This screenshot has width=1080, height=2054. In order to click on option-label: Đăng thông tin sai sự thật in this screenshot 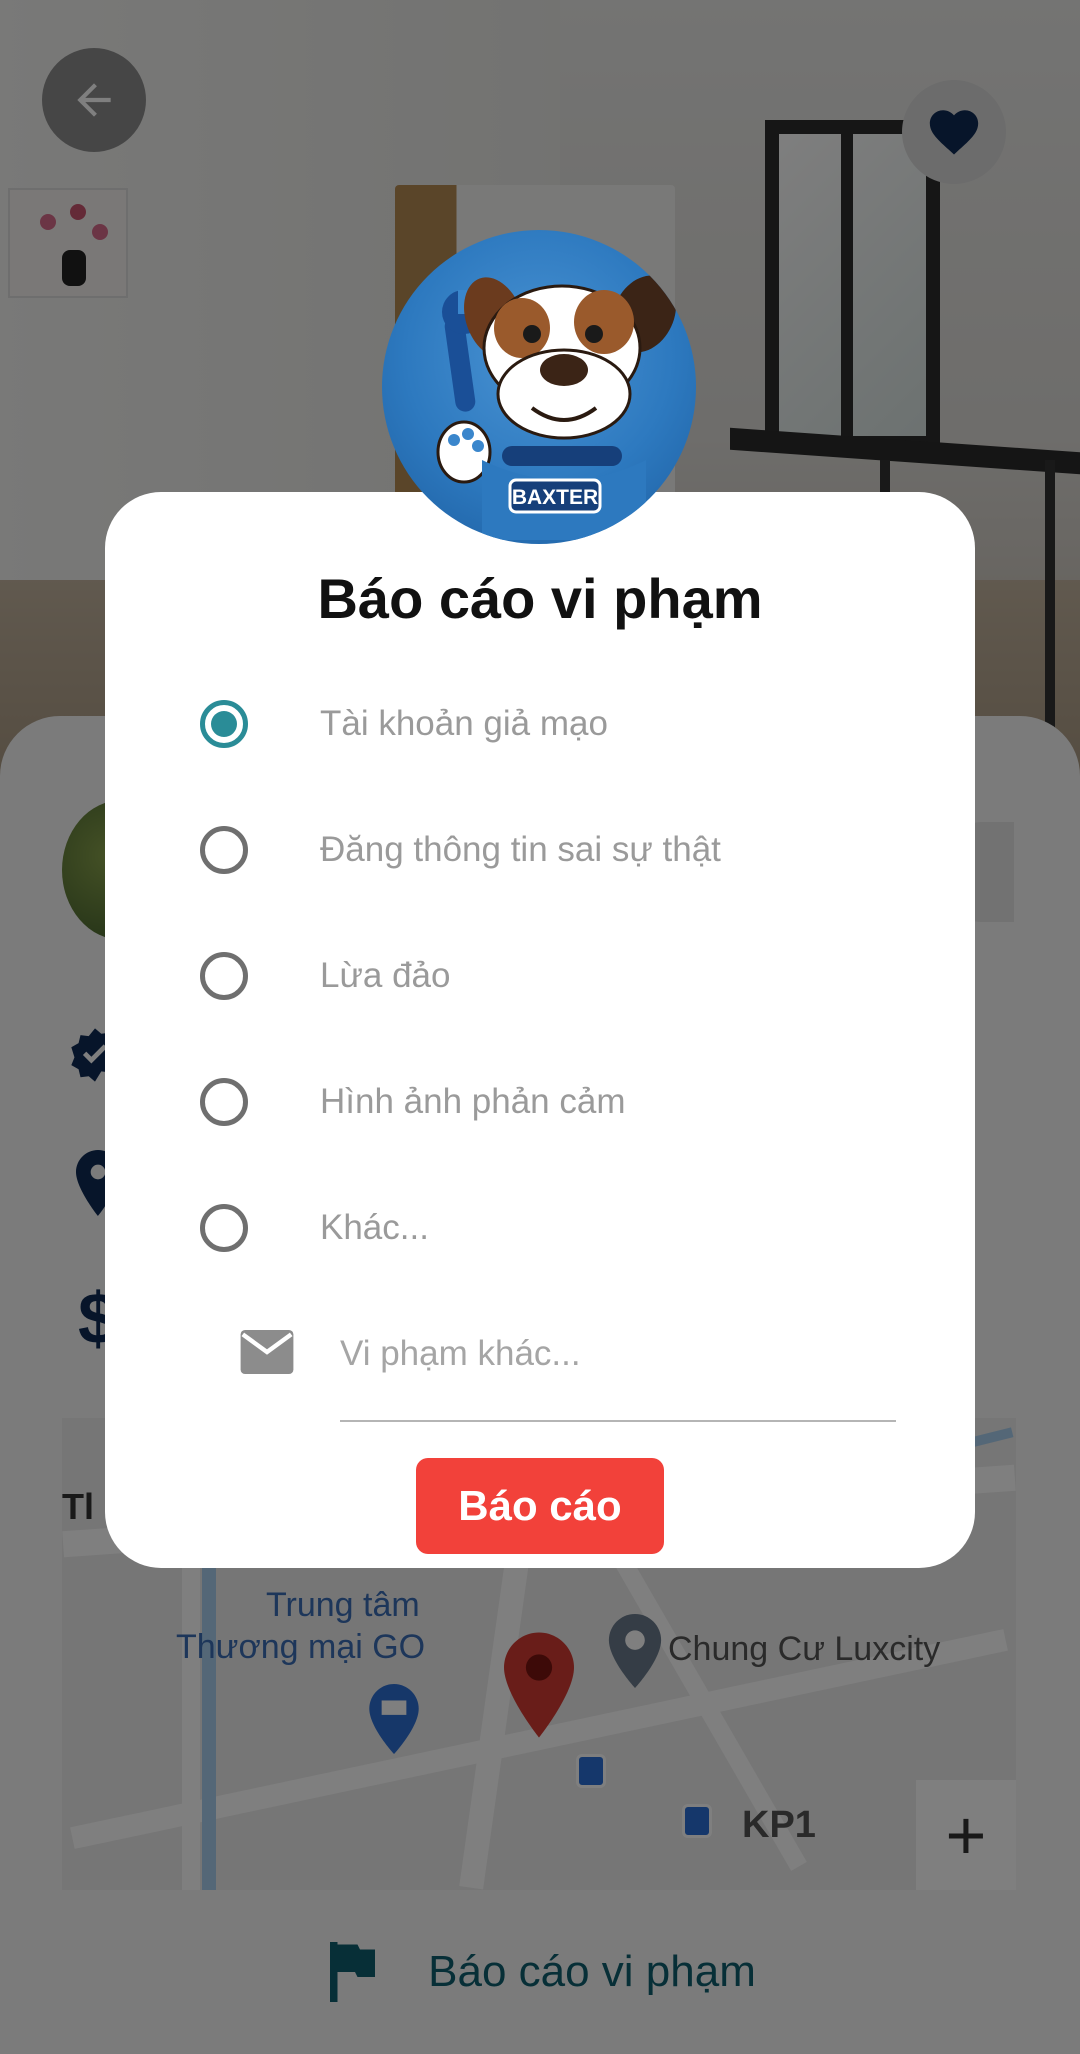, I will do `click(520, 849)`.